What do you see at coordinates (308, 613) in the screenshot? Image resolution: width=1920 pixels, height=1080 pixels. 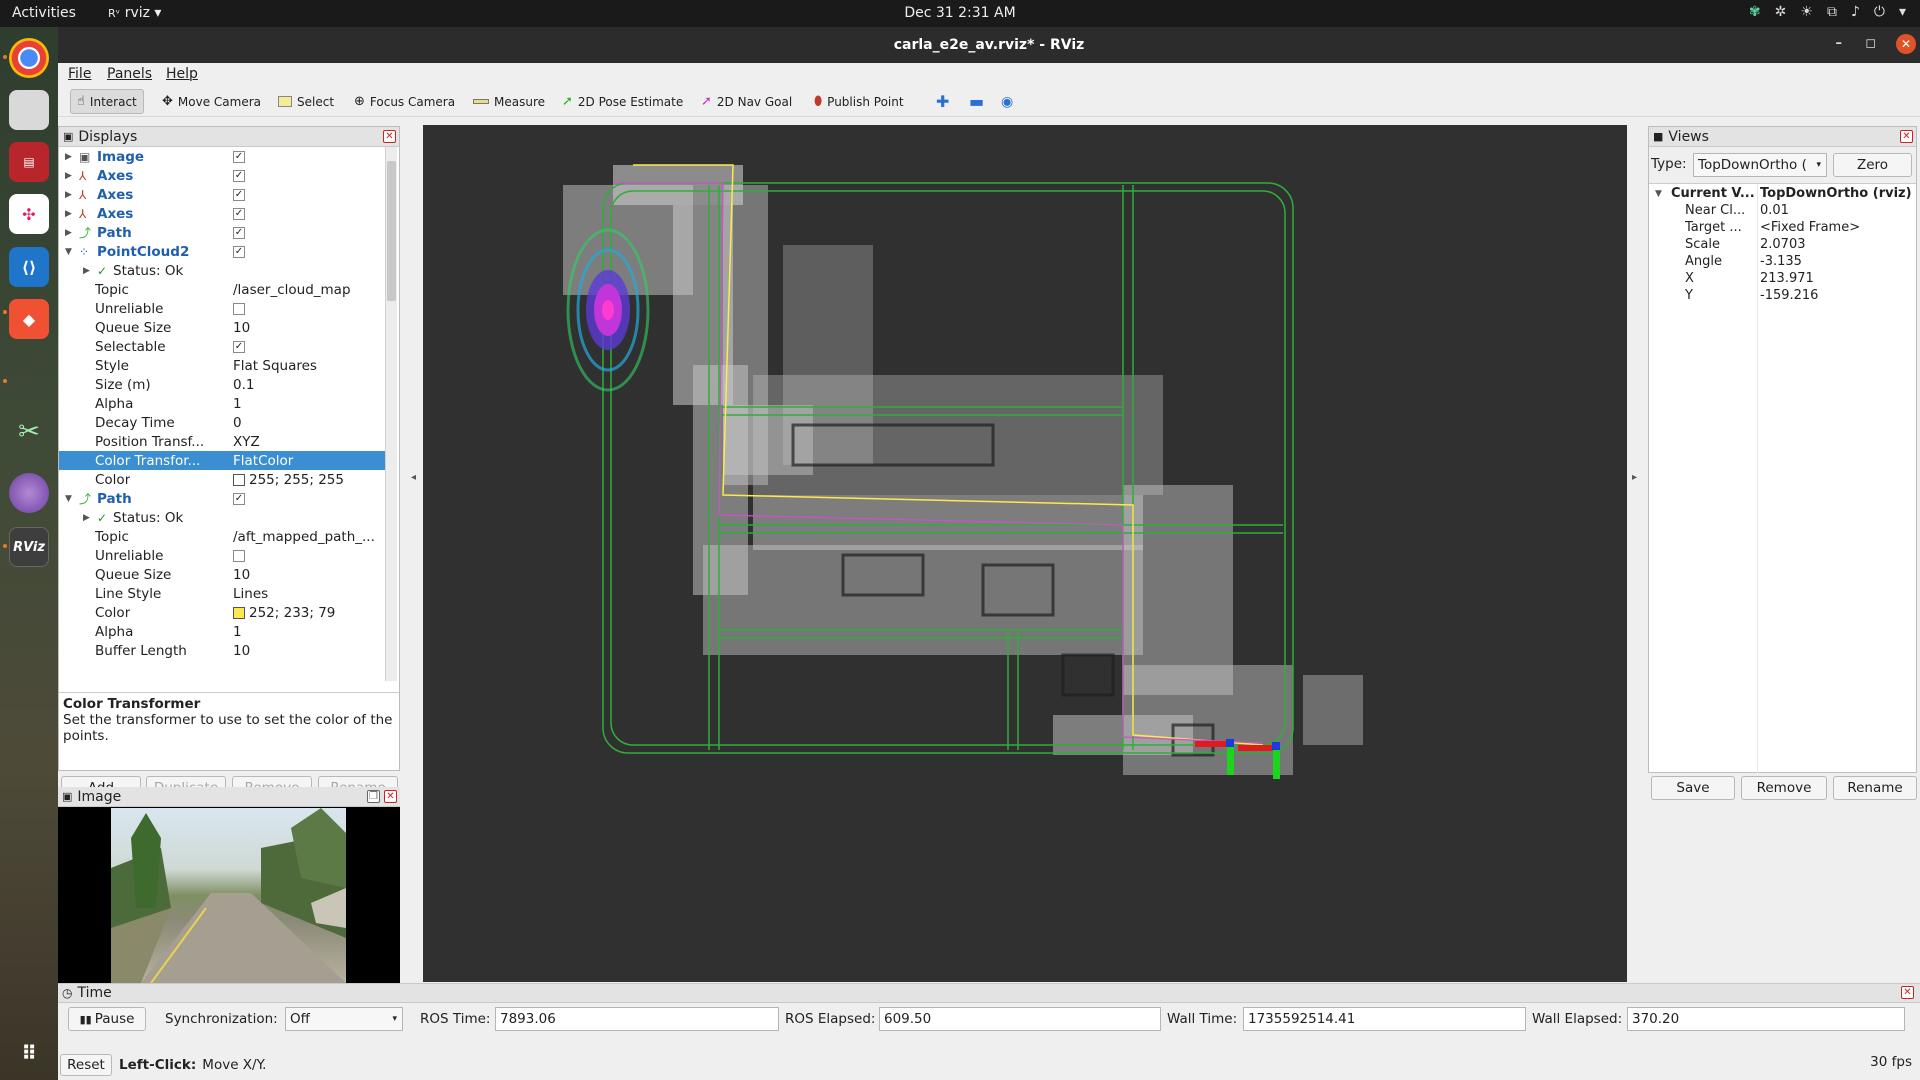 I see `row-value: 252; 233; 79` at bounding box center [308, 613].